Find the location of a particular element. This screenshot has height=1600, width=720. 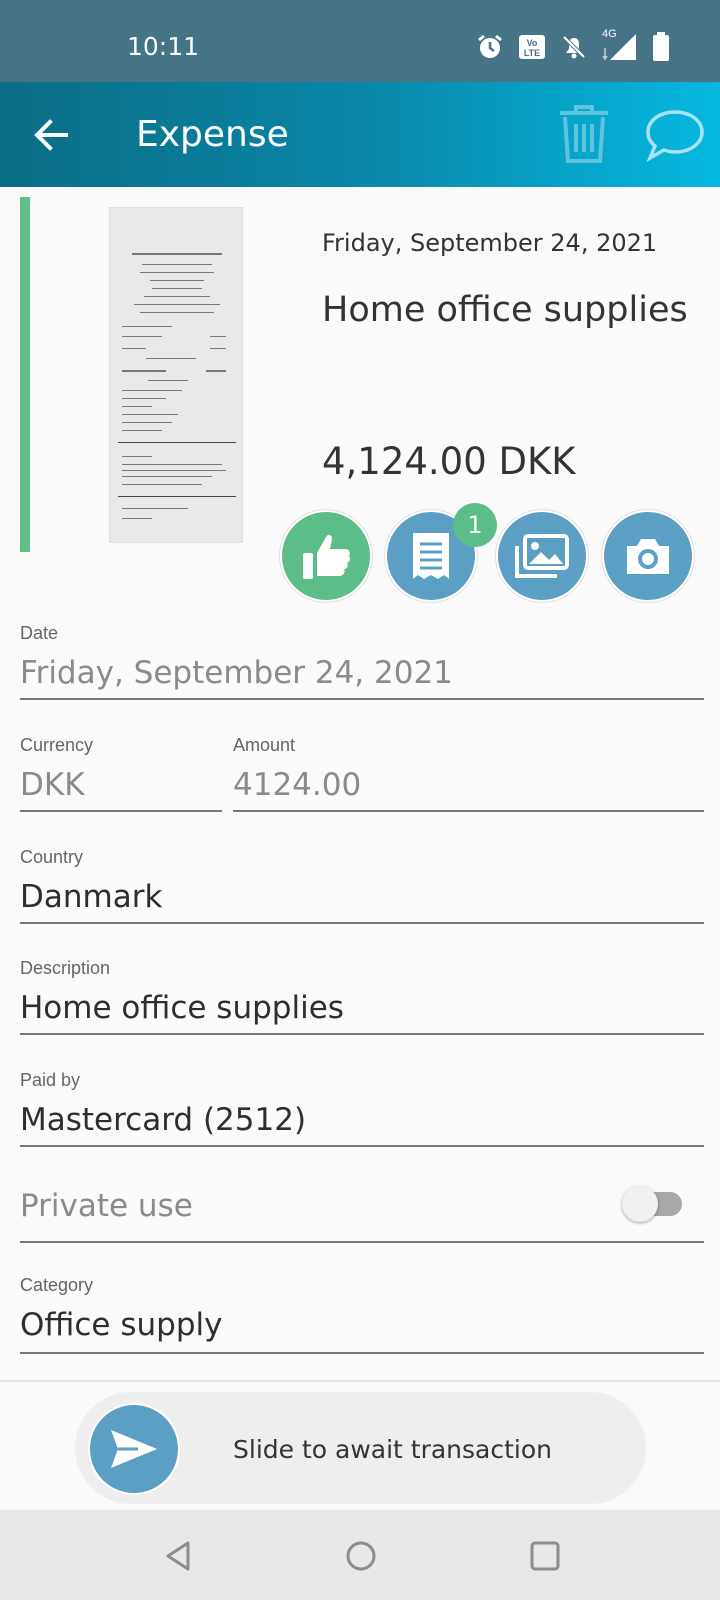

paid-by-field: Paid by Mastercard (2512) is located at coordinates (362, 1107).